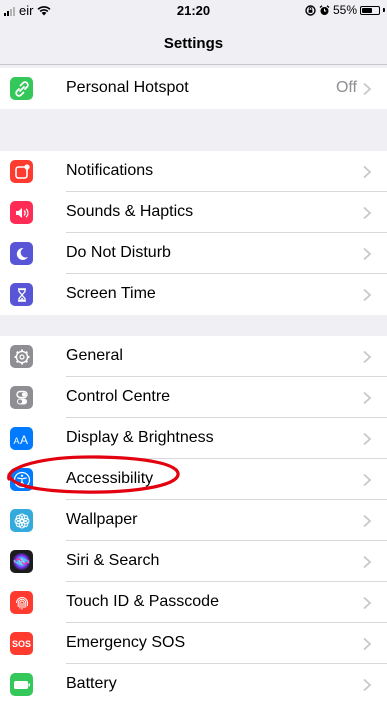  Describe the element at coordinates (193, 294) in the screenshot. I see `settings-row-screen-time: Screen Time` at that location.